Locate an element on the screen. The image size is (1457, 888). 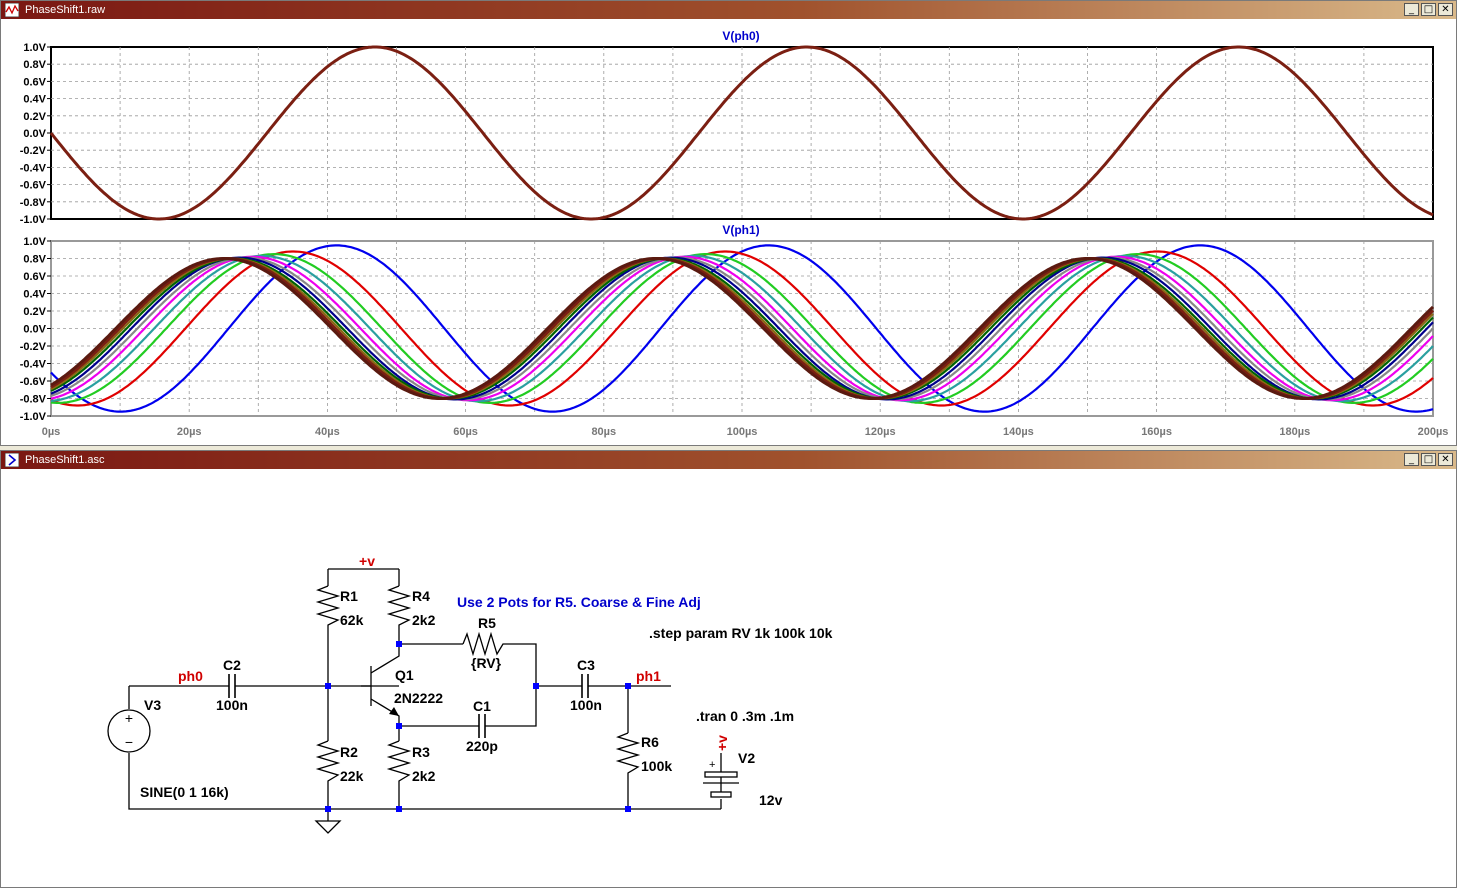
ph0-ytick-label: -0.6V is located at coordinates (33, 186).